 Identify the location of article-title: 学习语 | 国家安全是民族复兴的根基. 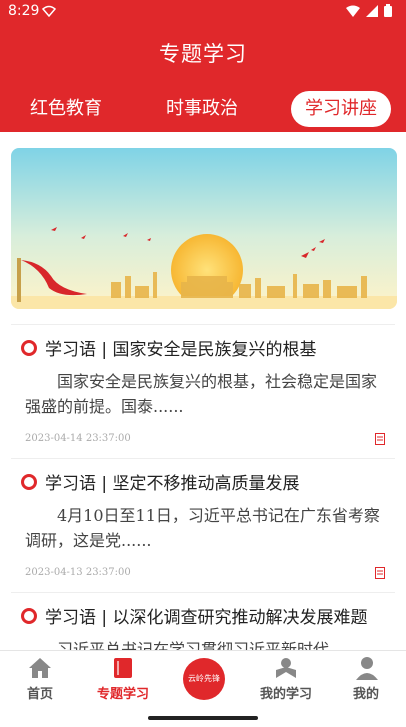
(169, 347).